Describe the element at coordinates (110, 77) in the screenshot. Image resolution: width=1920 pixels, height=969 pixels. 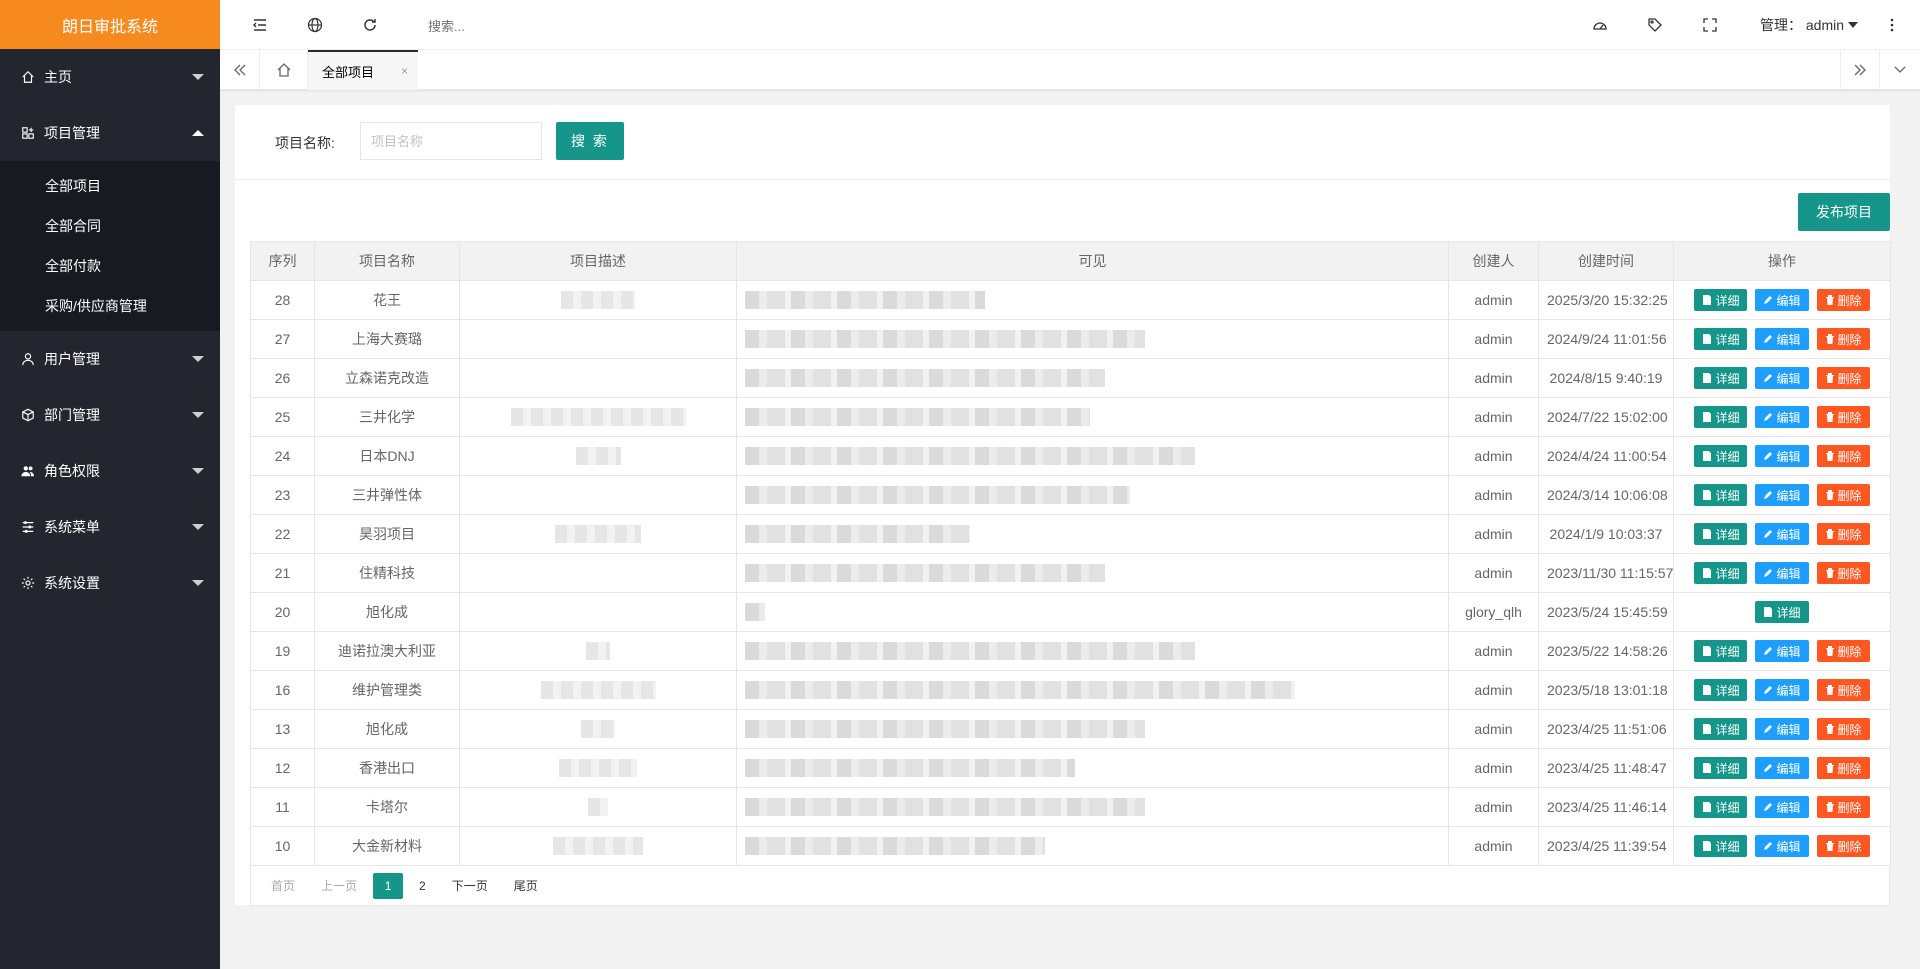
I see `sidebar-item-0: 主页` at that location.